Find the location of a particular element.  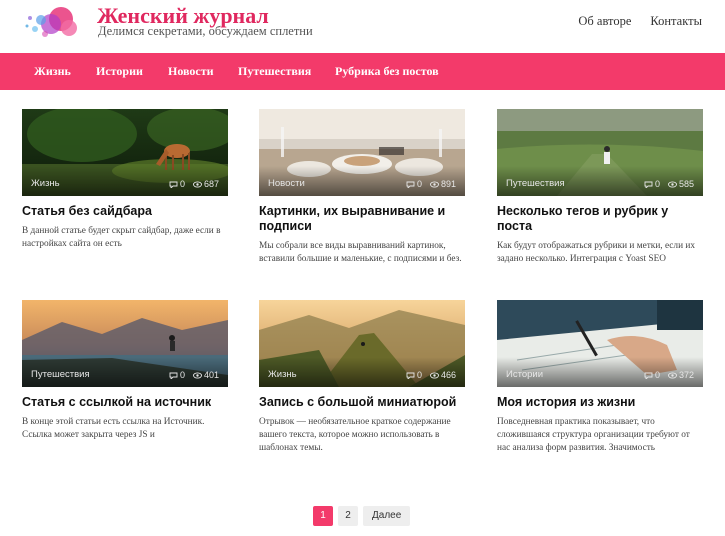

post-stats: 0 466 is located at coordinates (431, 375).